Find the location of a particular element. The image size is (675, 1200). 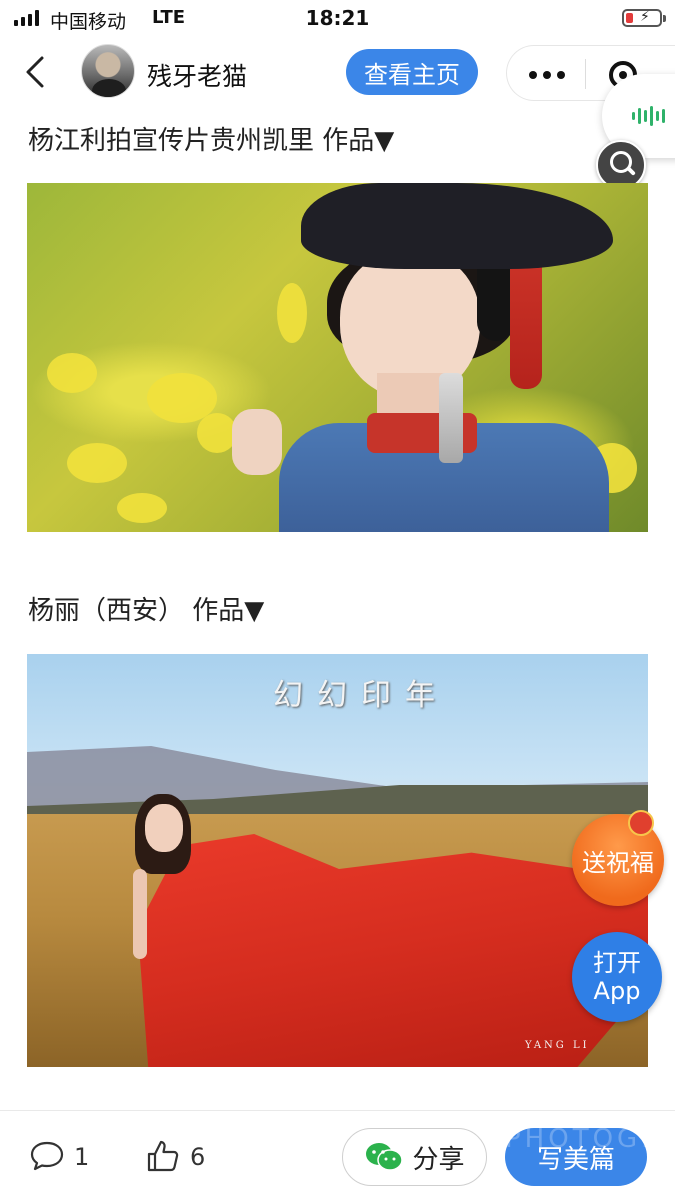

back-icon is located at coordinates (36, 72).